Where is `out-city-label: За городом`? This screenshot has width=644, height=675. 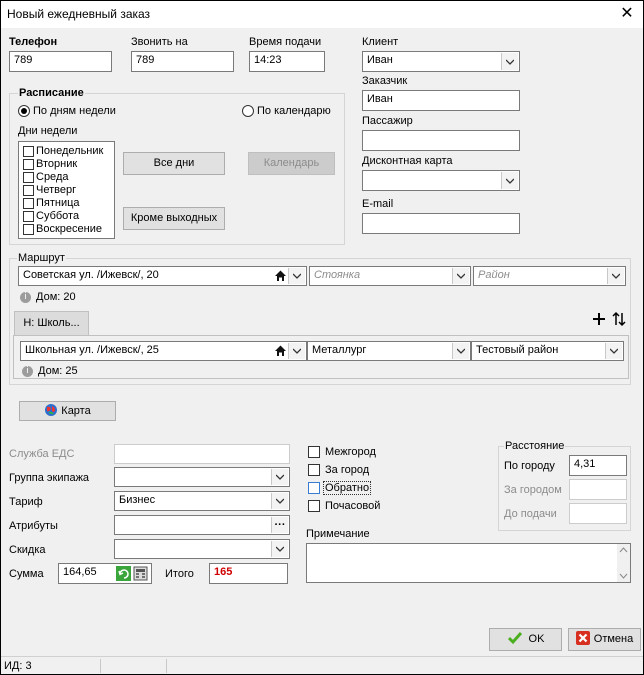
out-city-label: За городом is located at coordinates (533, 490).